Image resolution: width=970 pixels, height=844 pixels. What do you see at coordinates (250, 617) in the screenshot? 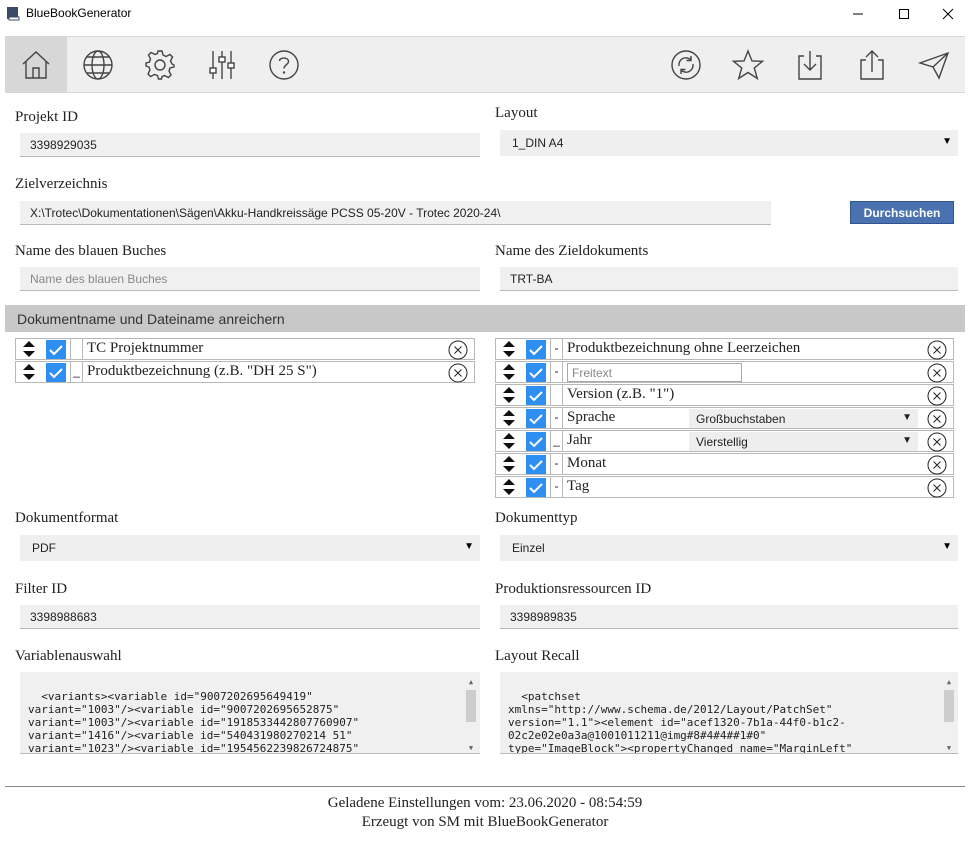
I see `filter-id-field: 3398988683` at bounding box center [250, 617].